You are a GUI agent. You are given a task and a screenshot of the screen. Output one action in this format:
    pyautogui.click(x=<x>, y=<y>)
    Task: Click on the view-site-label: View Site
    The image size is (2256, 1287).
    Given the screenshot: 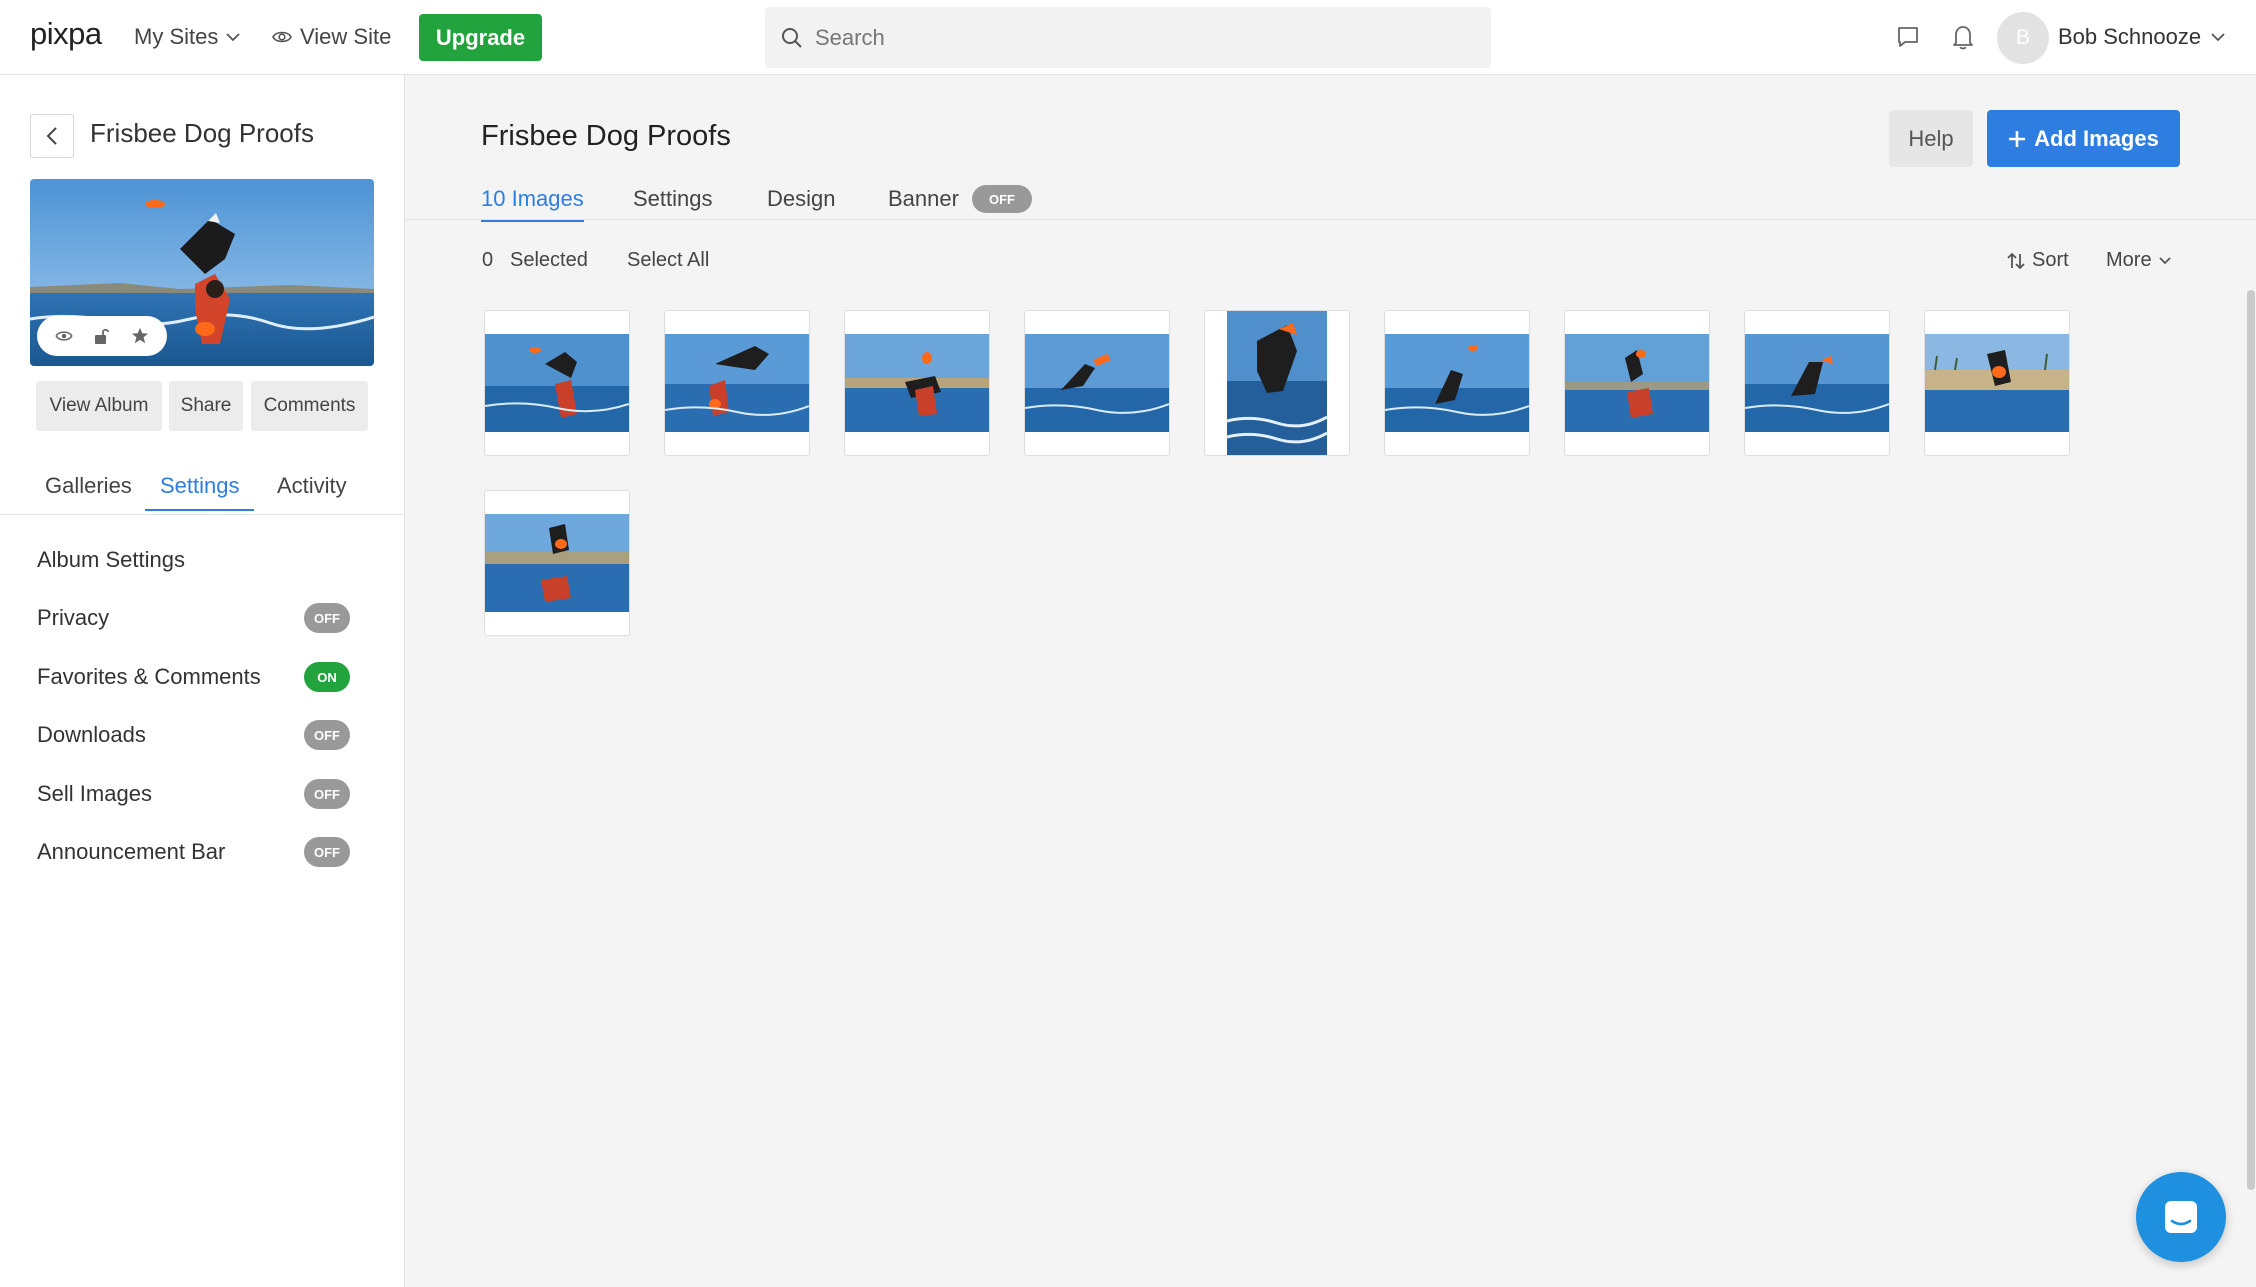 What is the action you would take?
    pyautogui.click(x=346, y=36)
    